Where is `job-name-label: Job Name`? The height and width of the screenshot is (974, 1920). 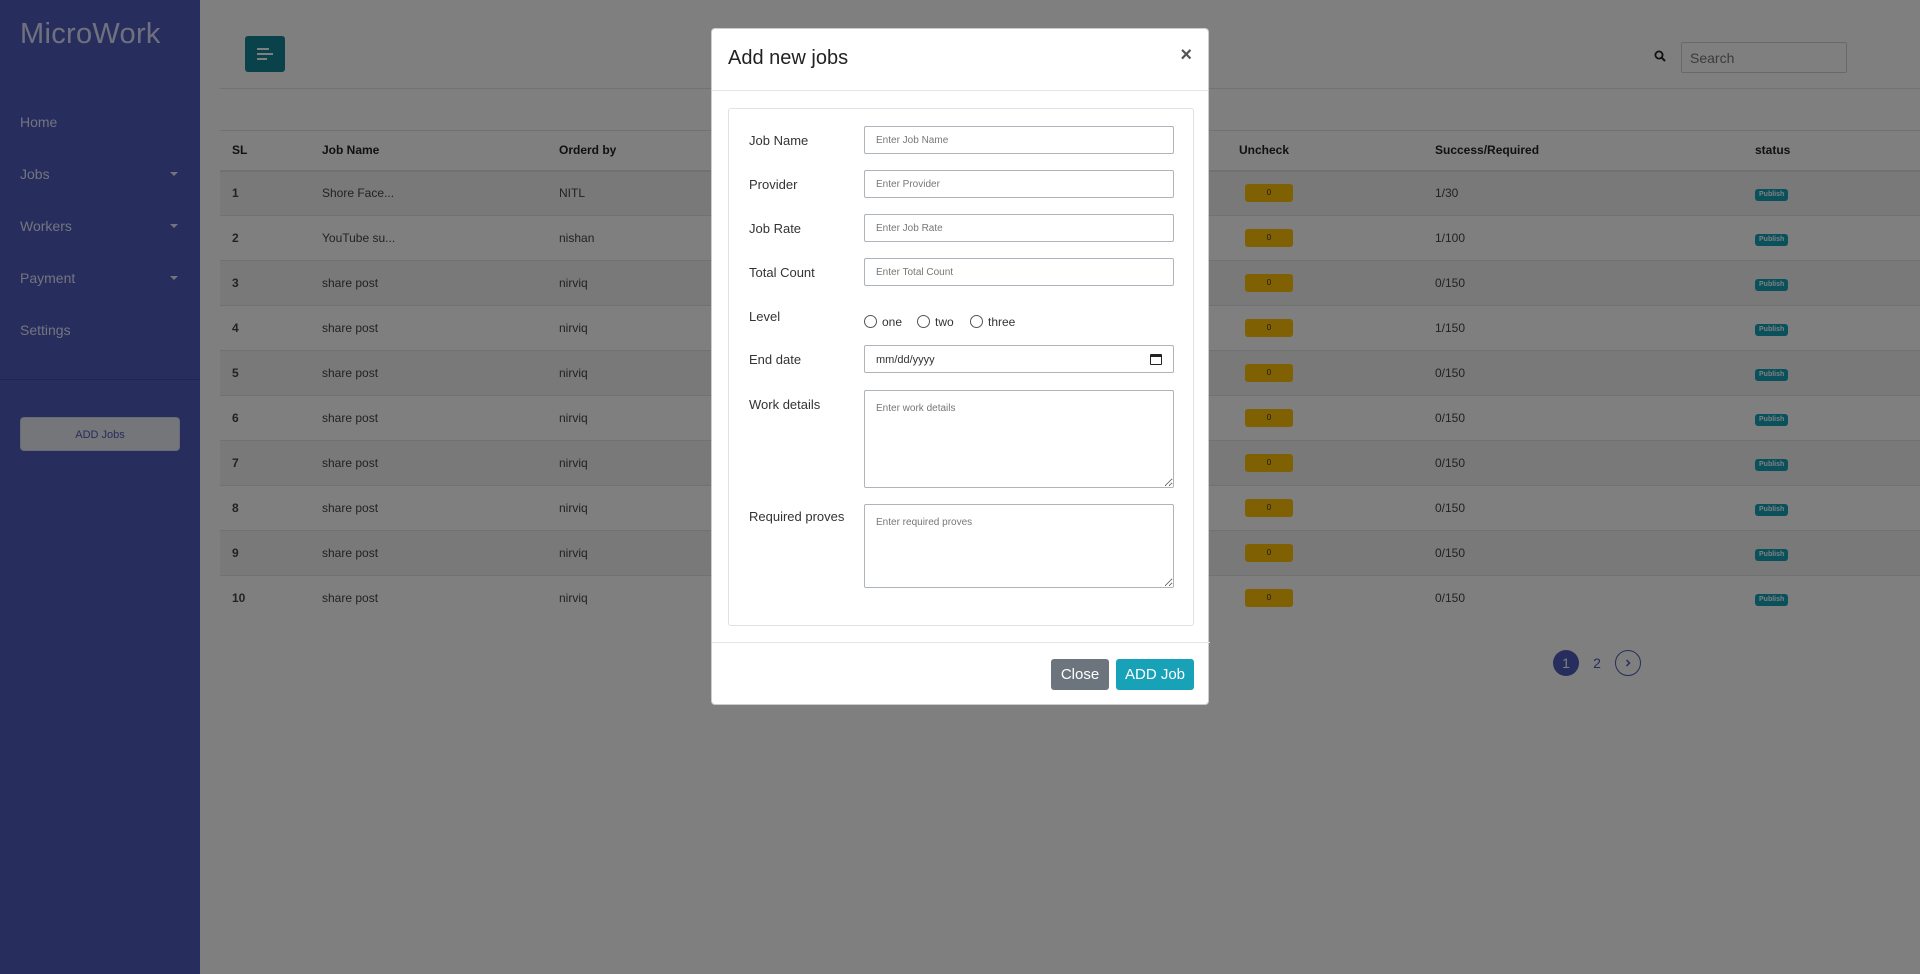 job-name-label: Job Name is located at coordinates (779, 140).